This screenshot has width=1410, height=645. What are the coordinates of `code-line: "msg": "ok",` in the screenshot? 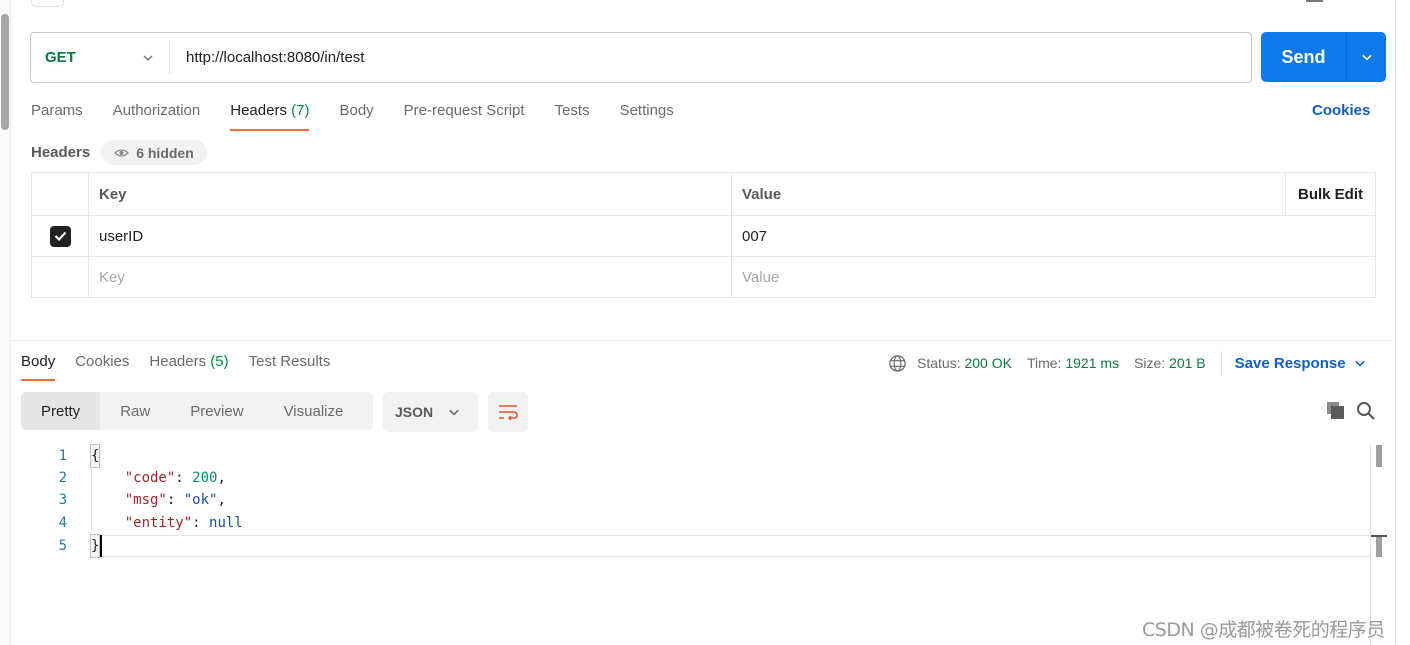 It's located at (175, 500).